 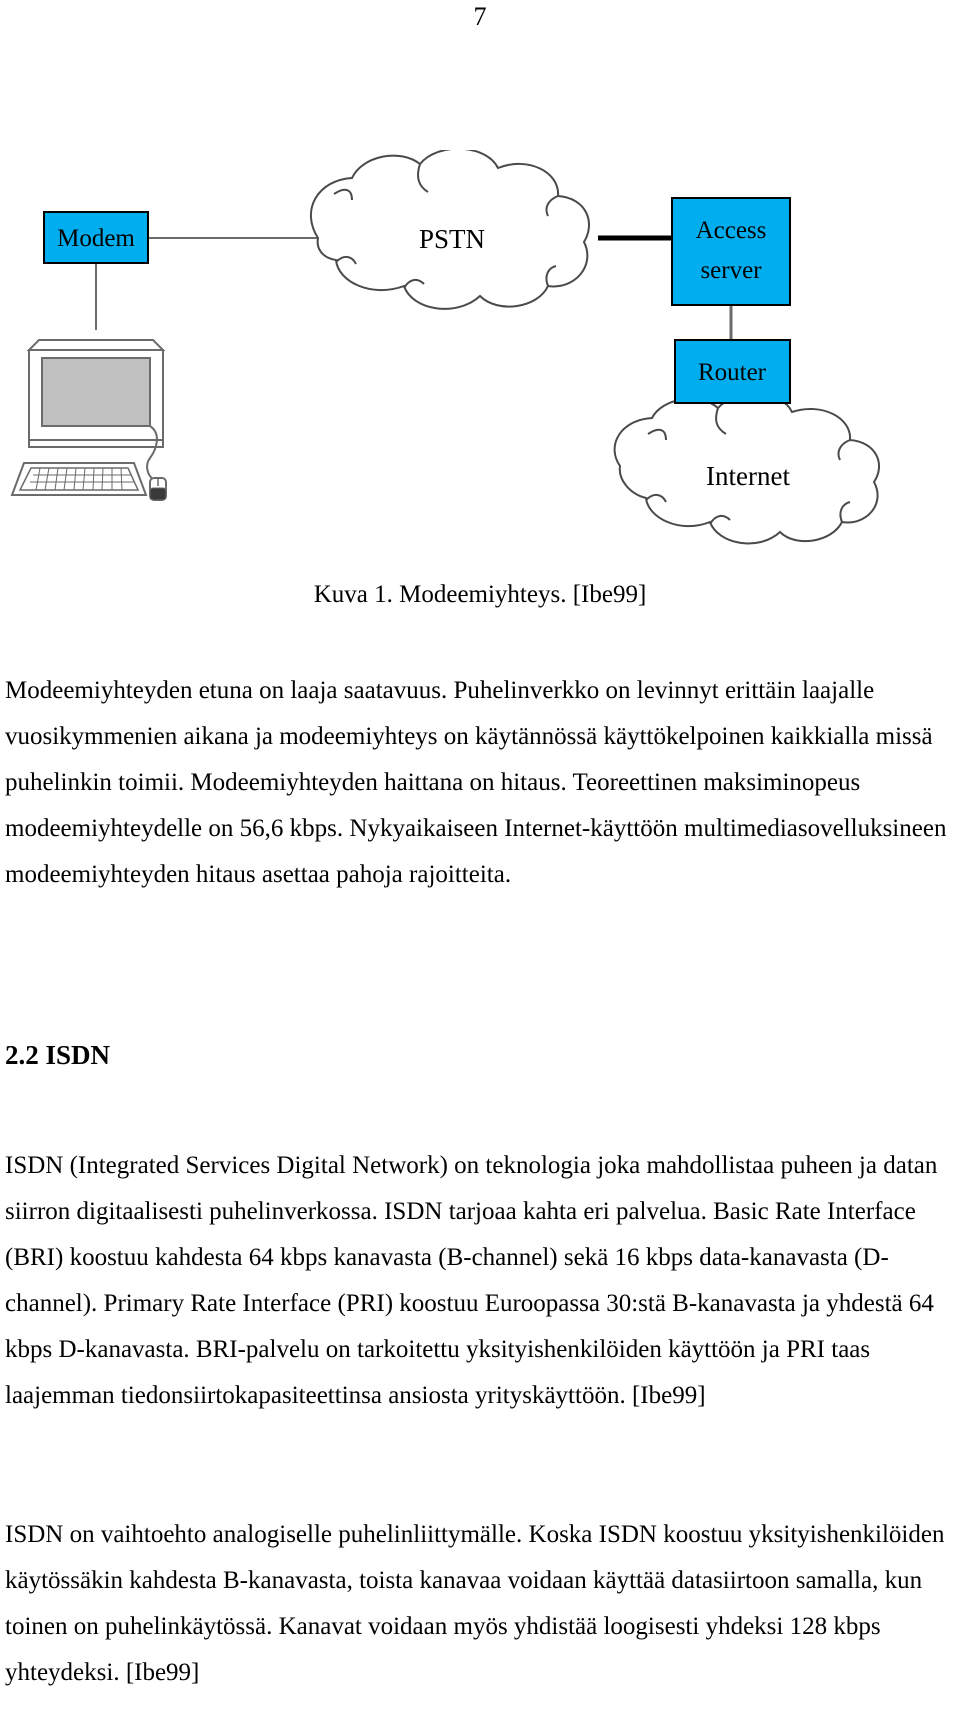 I want to click on cloud-internet-label: Internet, so click(x=748, y=476).